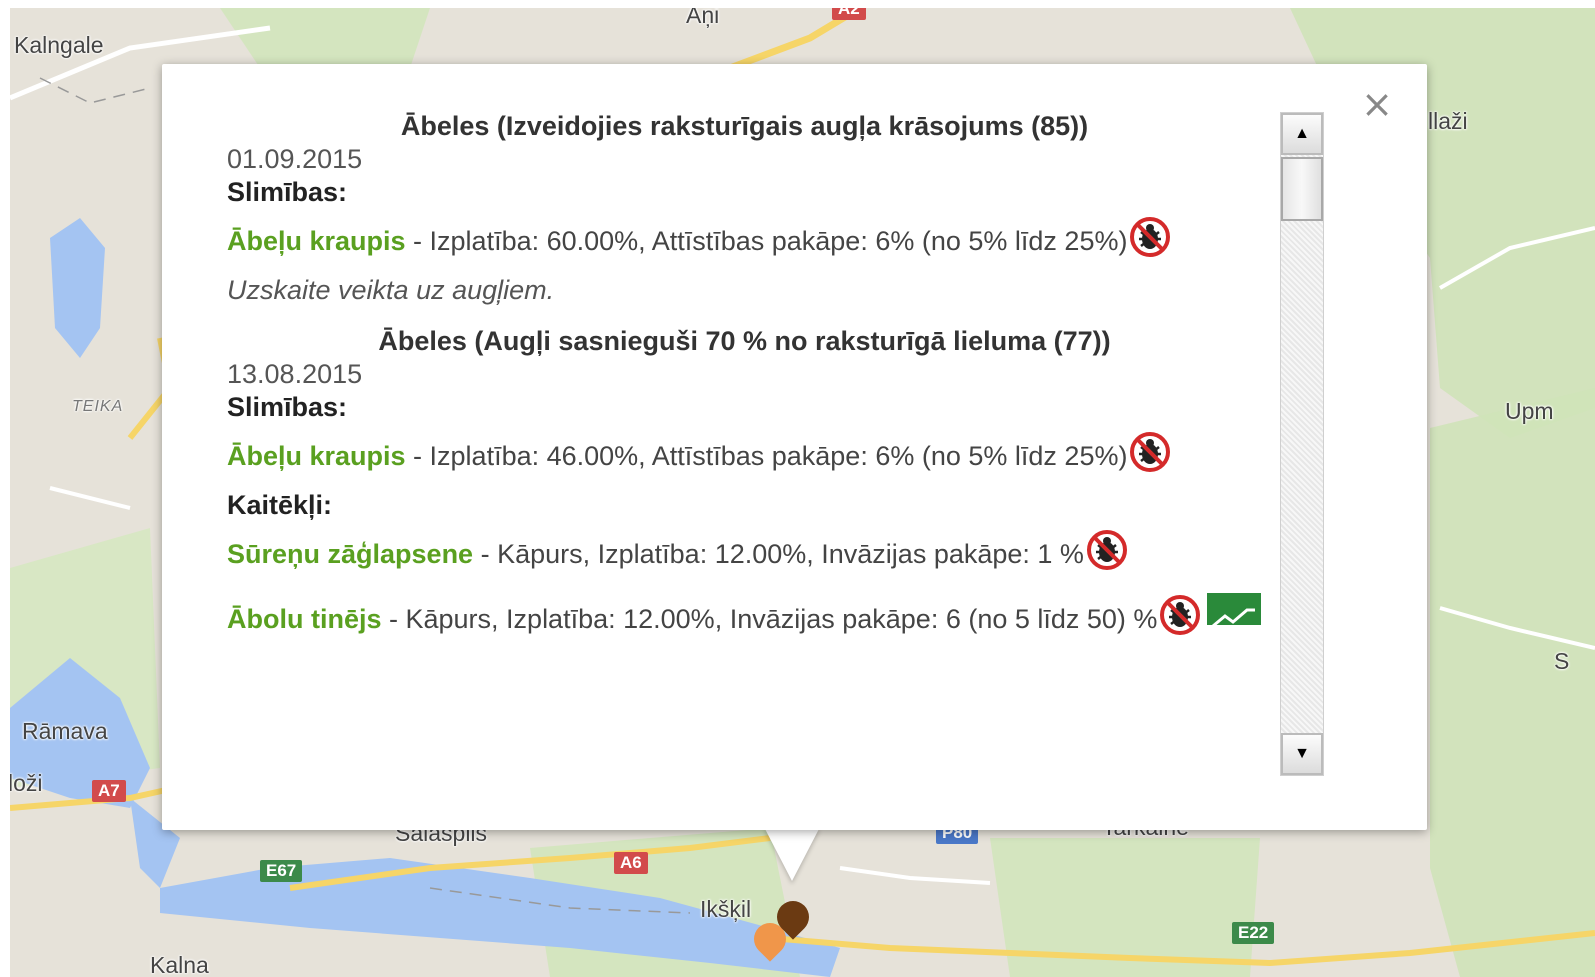  I want to click on entry-note: Uzskaite veikta uz augļiem., so click(391, 290).